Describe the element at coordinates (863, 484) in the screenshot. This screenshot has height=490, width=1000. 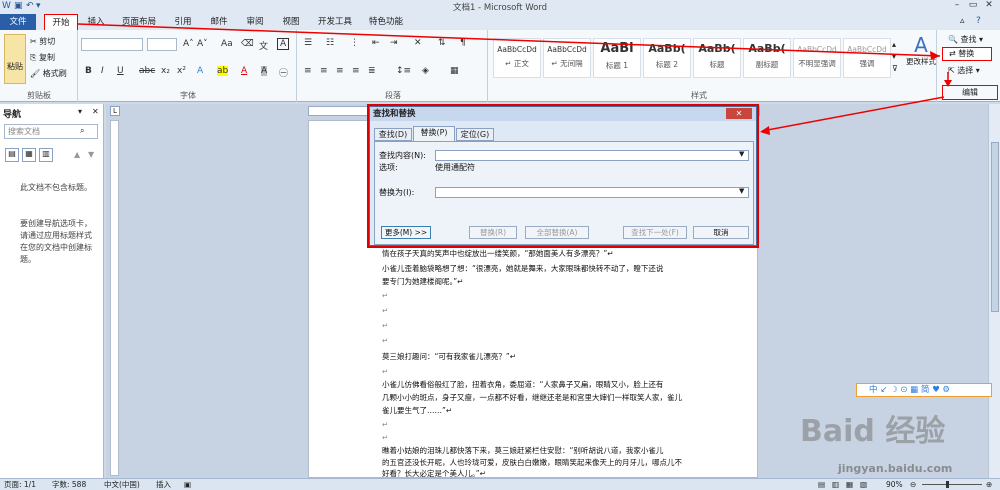
I see `outline-icon: ▧` at that location.